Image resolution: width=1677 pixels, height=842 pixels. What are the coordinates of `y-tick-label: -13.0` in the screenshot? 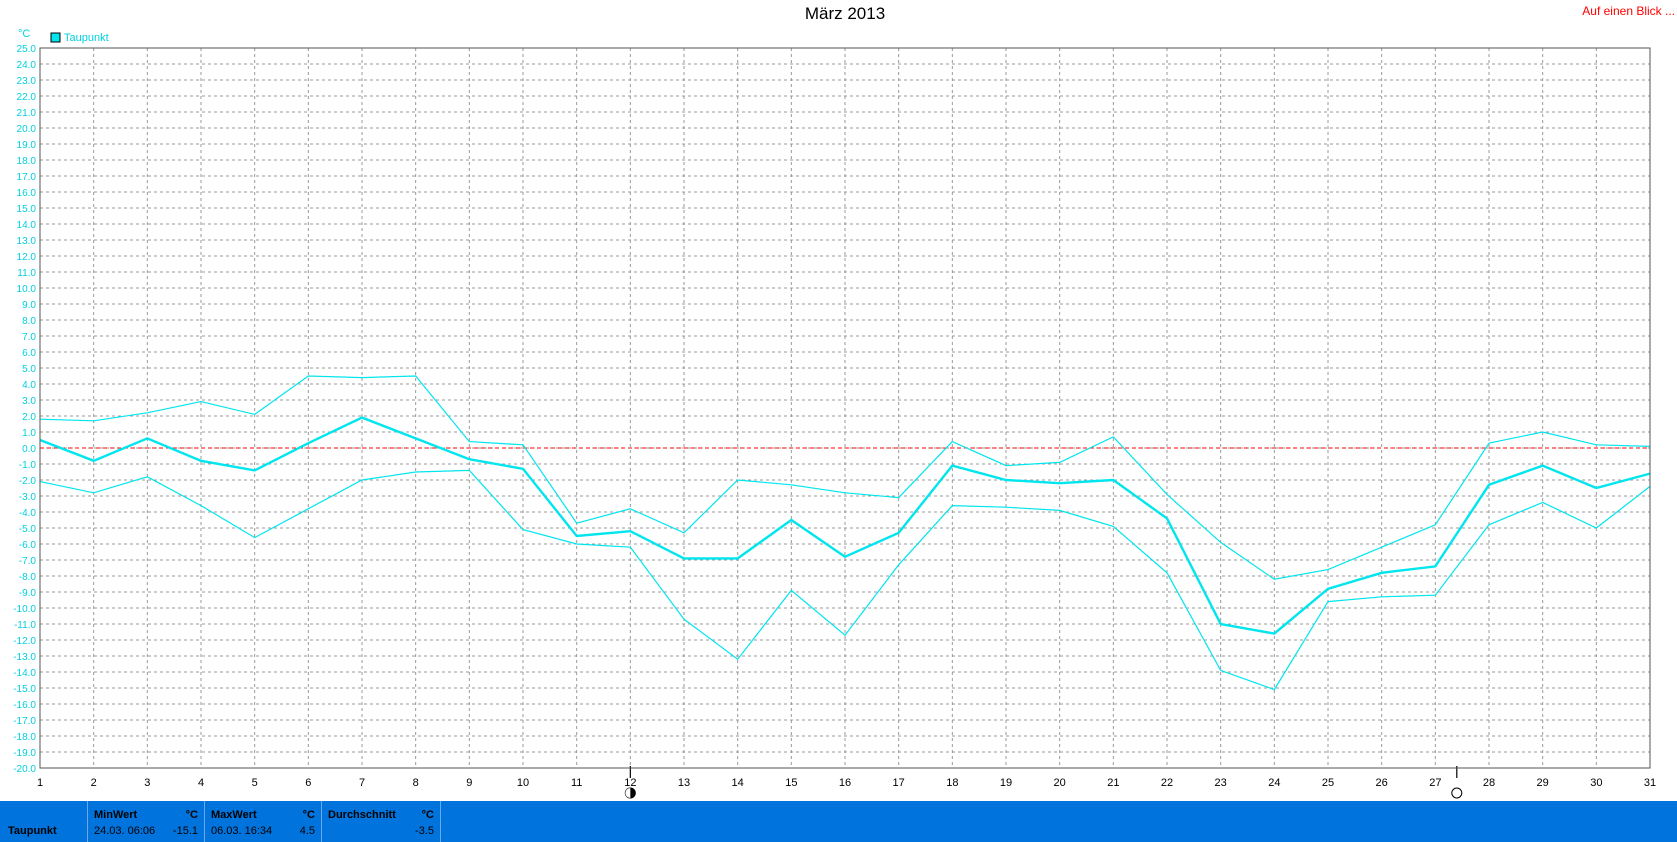 It's located at (24, 657).